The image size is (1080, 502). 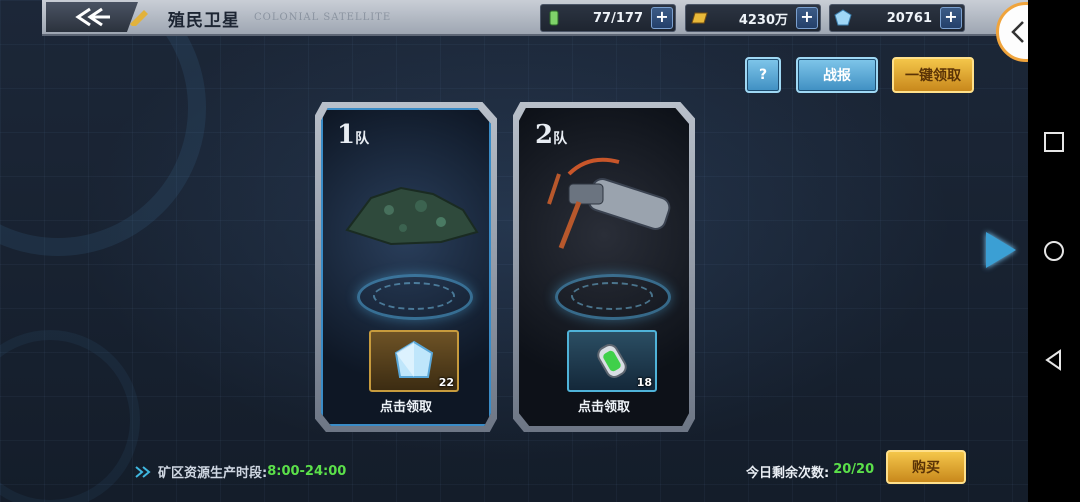 What do you see at coordinates (909, 18) in the screenshot?
I see `crystal-value: 20761` at bounding box center [909, 18].